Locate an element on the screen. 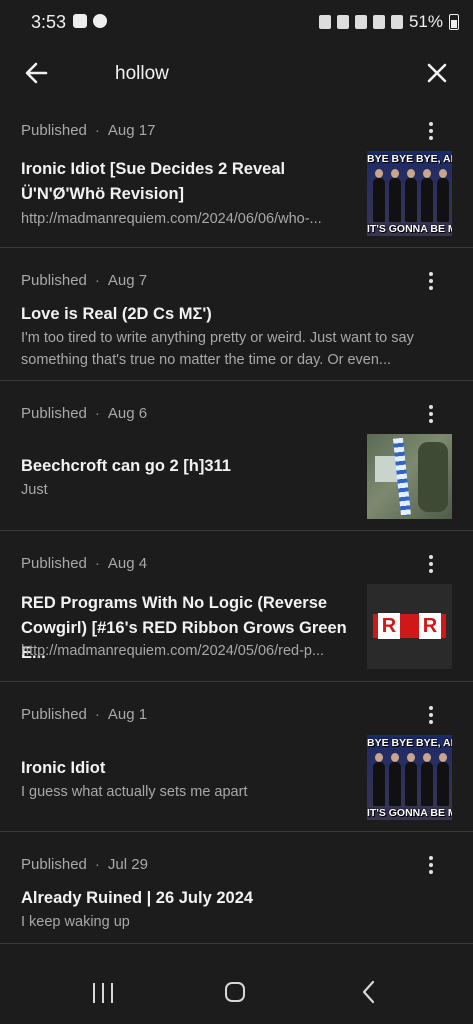 The image size is (473, 1024). recents-button is located at coordinates (103, 993).